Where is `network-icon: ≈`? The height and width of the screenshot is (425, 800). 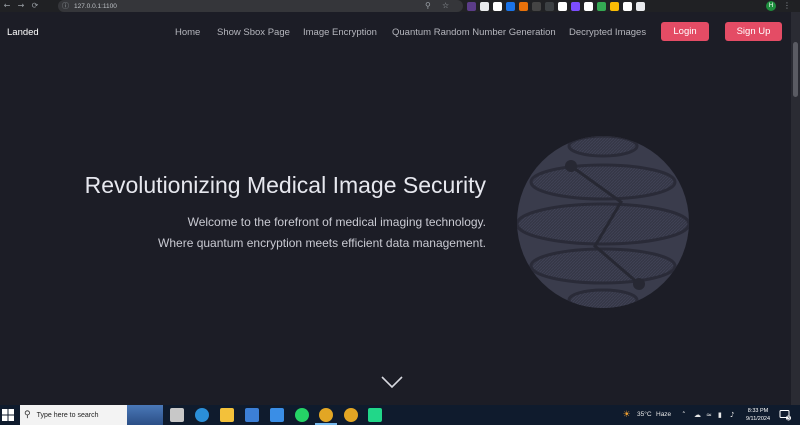 network-icon: ≈ is located at coordinates (709, 415).